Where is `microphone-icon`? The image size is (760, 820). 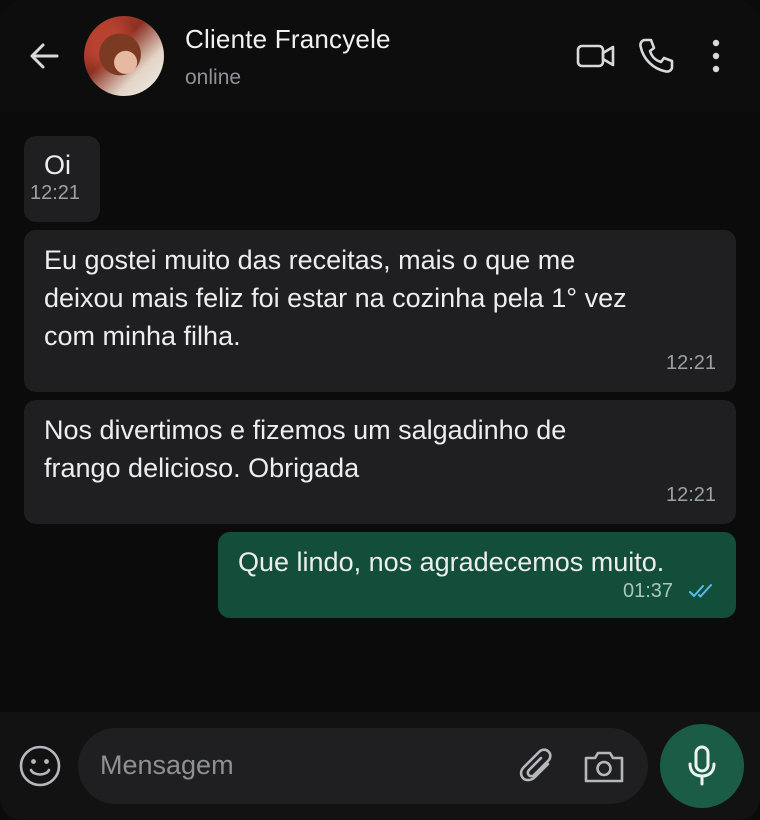 microphone-icon is located at coordinates (702, 766).